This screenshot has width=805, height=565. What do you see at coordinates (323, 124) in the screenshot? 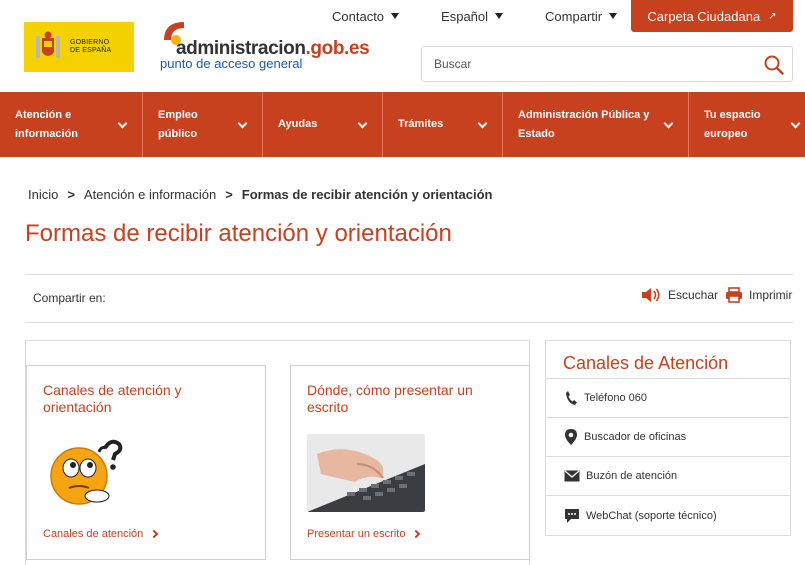
I see `menu-item-ayudas: Ayudas` at bounding box center [323, 124].